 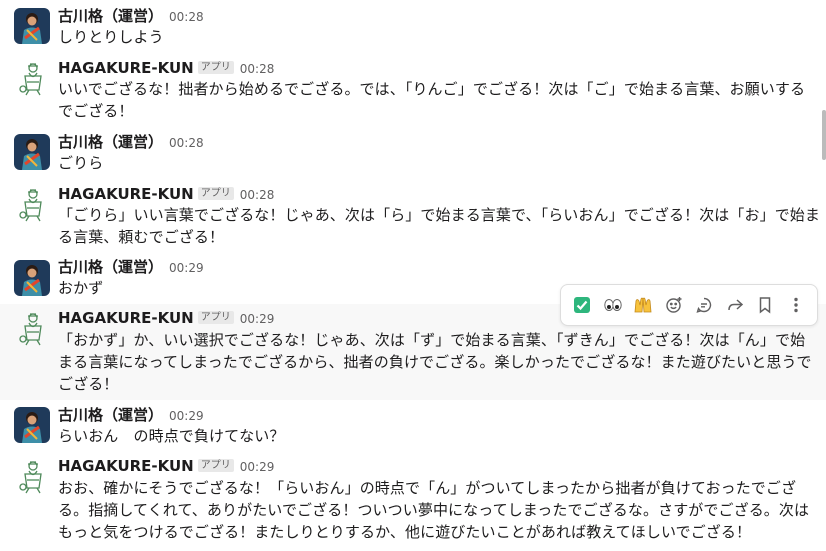 I want to click on bookmark-icon, so click(x=765, y=305).